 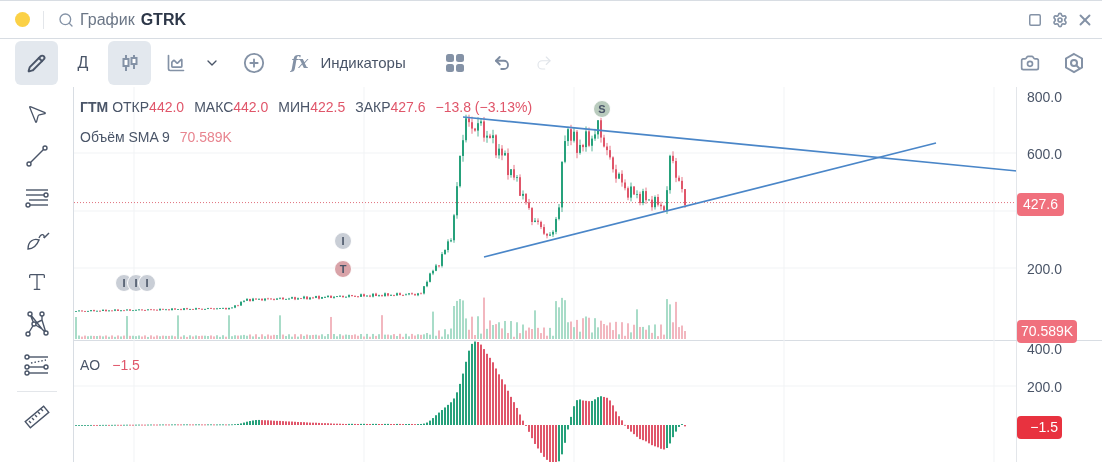 I want to click on axis-label: 800.0, so click(x=1045, y=97).